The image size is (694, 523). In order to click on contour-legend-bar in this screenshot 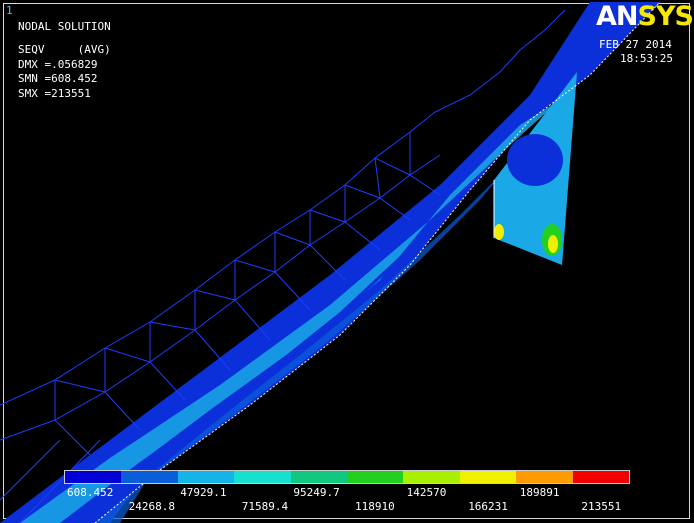, I will do `click(347, 477)`.